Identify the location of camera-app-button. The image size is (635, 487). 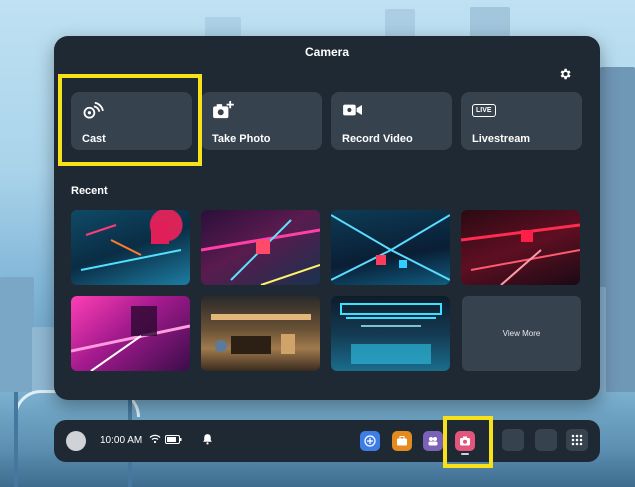
(465, 441).